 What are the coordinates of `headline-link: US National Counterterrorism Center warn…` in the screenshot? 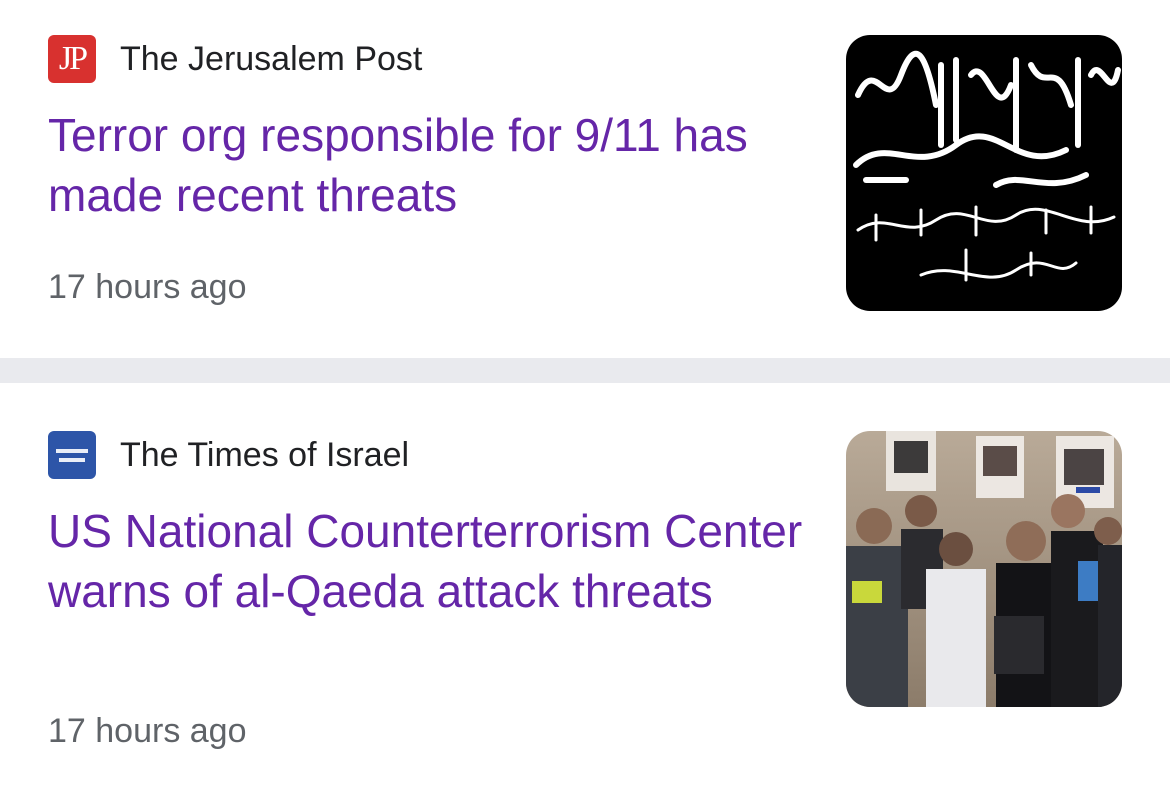 It's located at (428, 561).